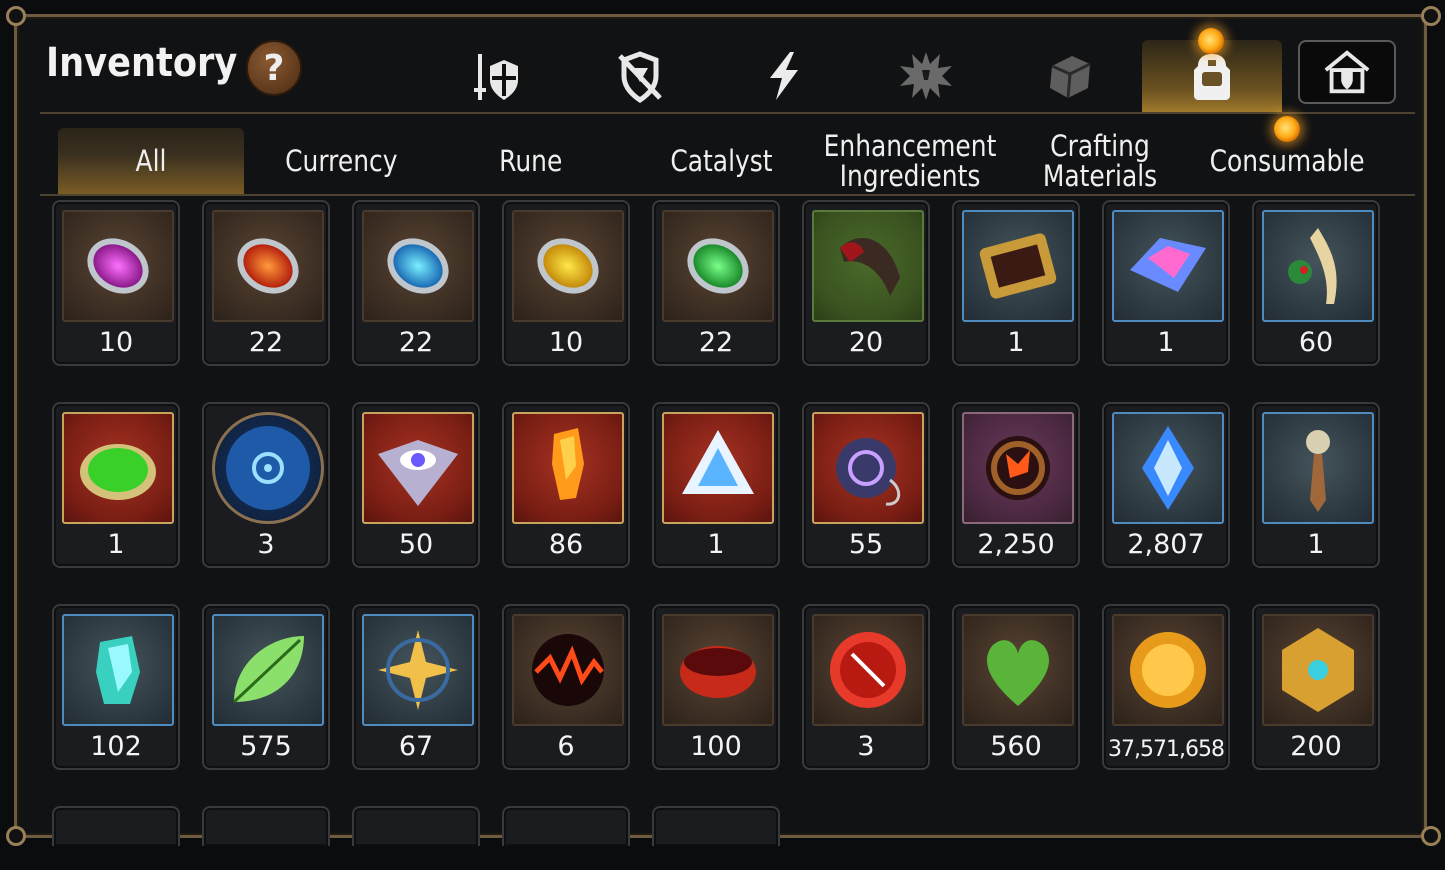  I want to click on item-count: 67, so click(416, 746).